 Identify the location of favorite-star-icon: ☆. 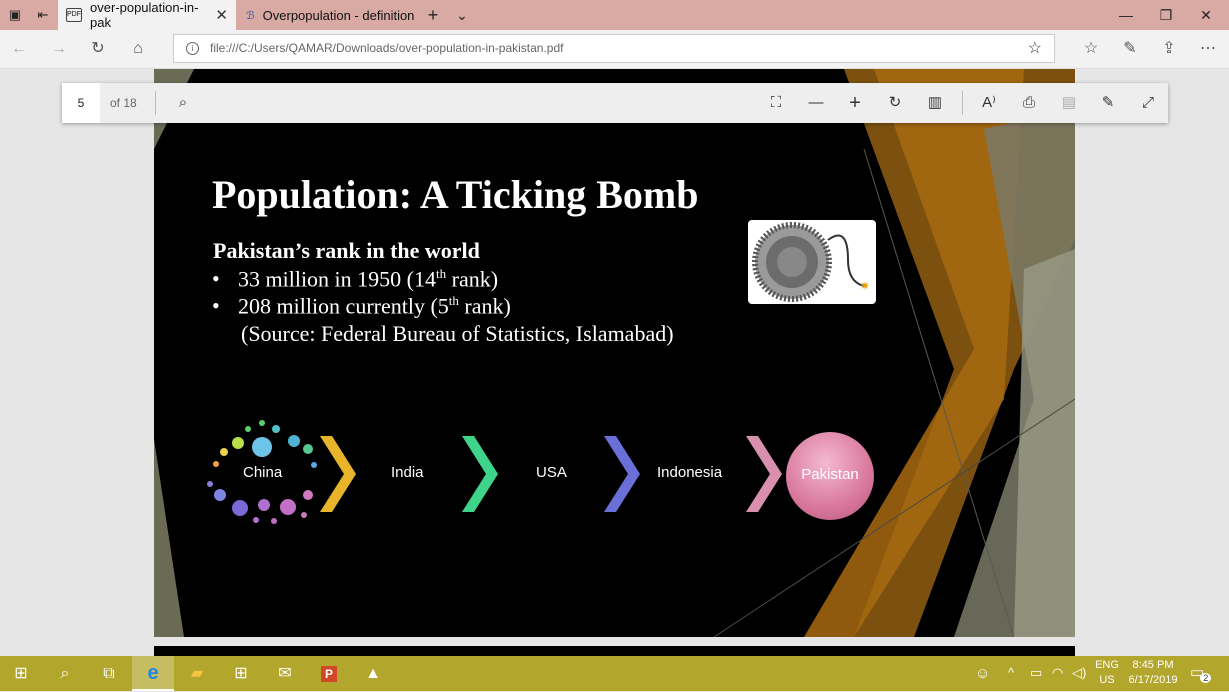
(1035, 48).